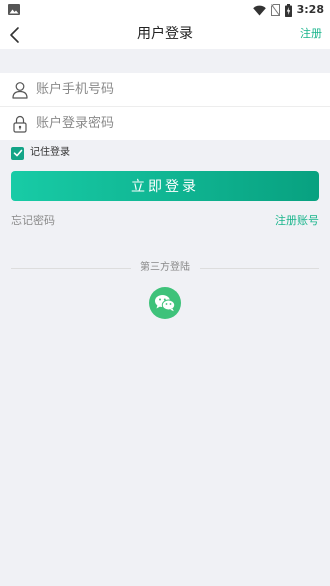 The width and height of the screenshot is (330, 586). I want to click on wechat-login-button, so click(165, 303).